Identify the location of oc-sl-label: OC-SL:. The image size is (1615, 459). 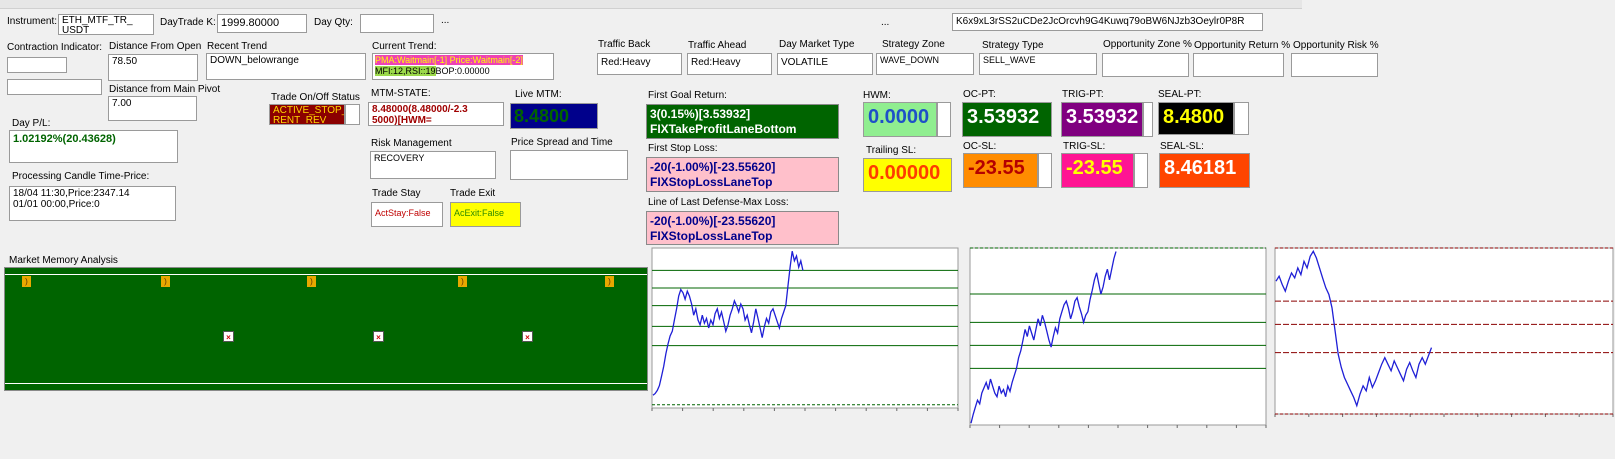
(980, 146).